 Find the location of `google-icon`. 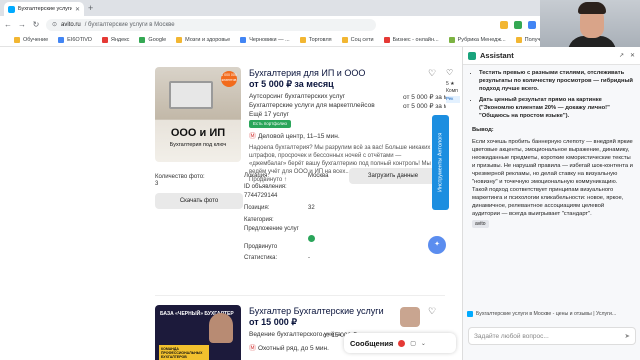

google-icon is located at coordinates (142, 39).